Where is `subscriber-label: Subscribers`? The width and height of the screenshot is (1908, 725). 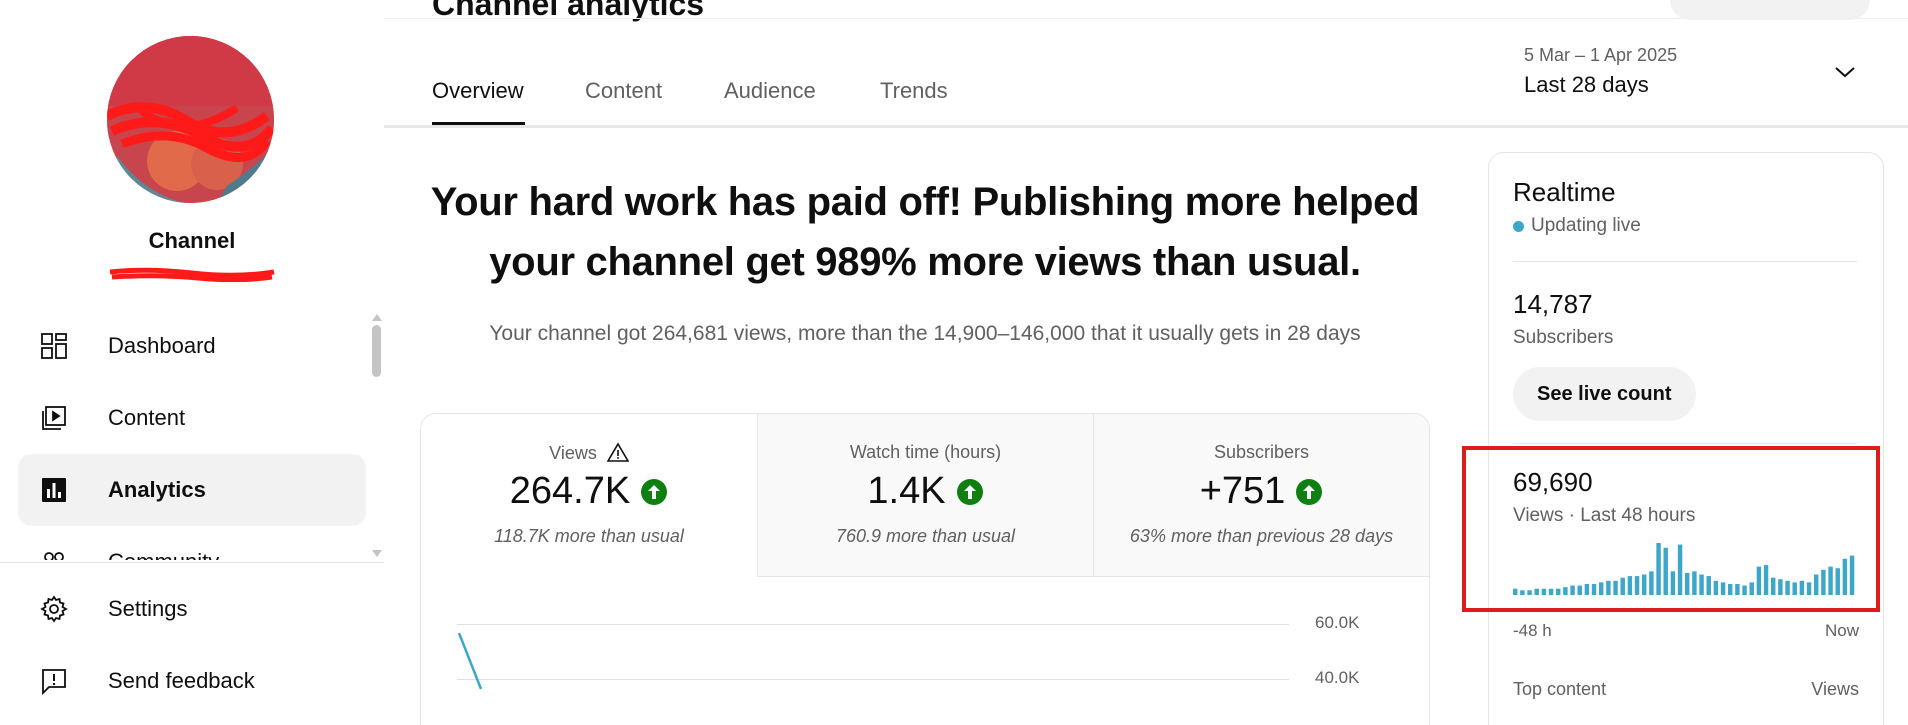
subscriber-label: Subscribers is located at coordinates (1563, 337).